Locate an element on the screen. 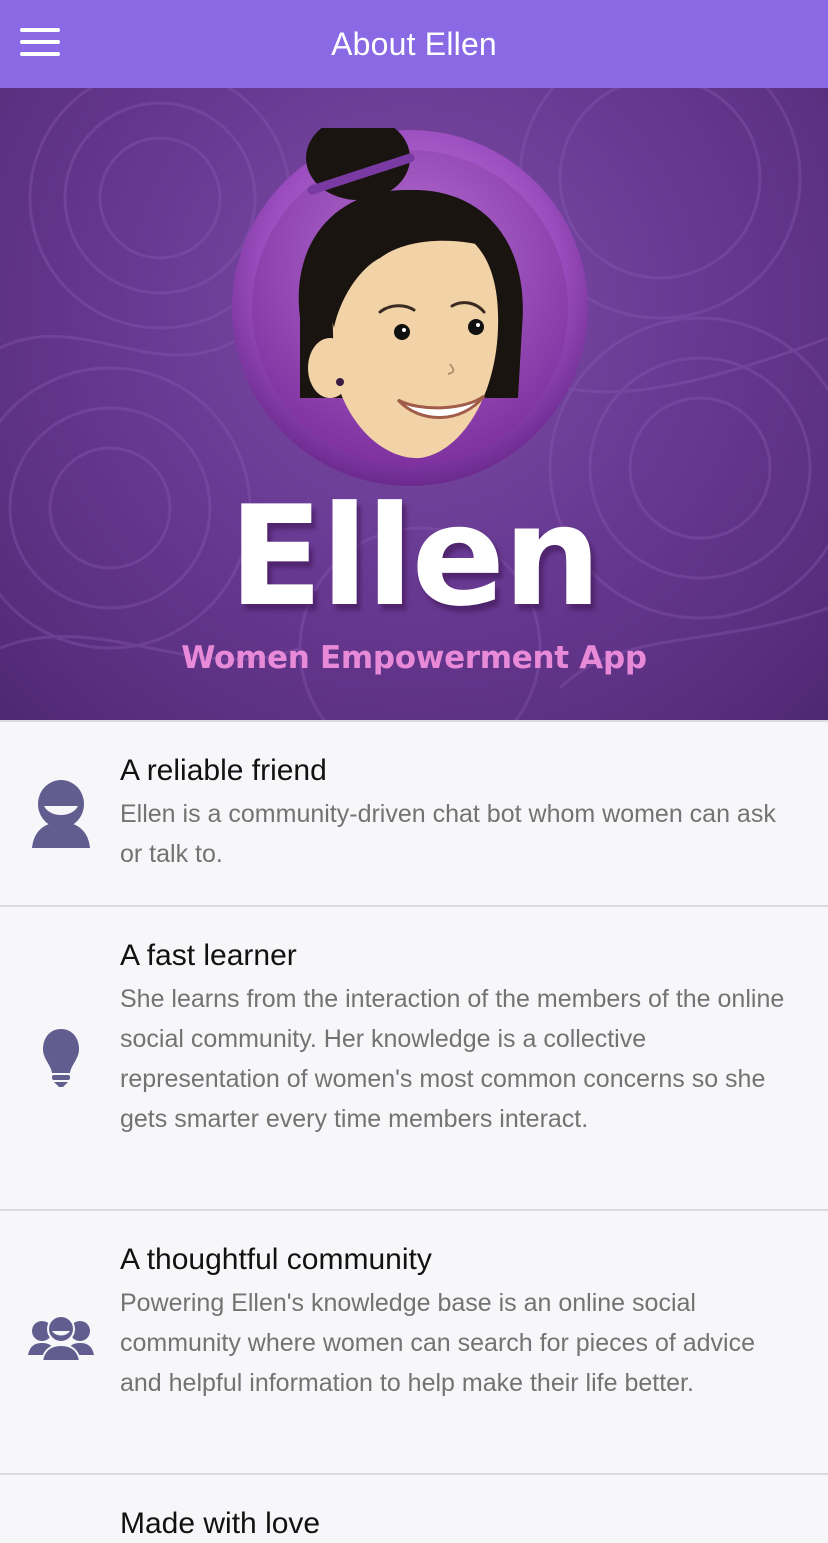 The image size is (828, 1543). list-item: Made with love is located at coordinates (414, 1508).